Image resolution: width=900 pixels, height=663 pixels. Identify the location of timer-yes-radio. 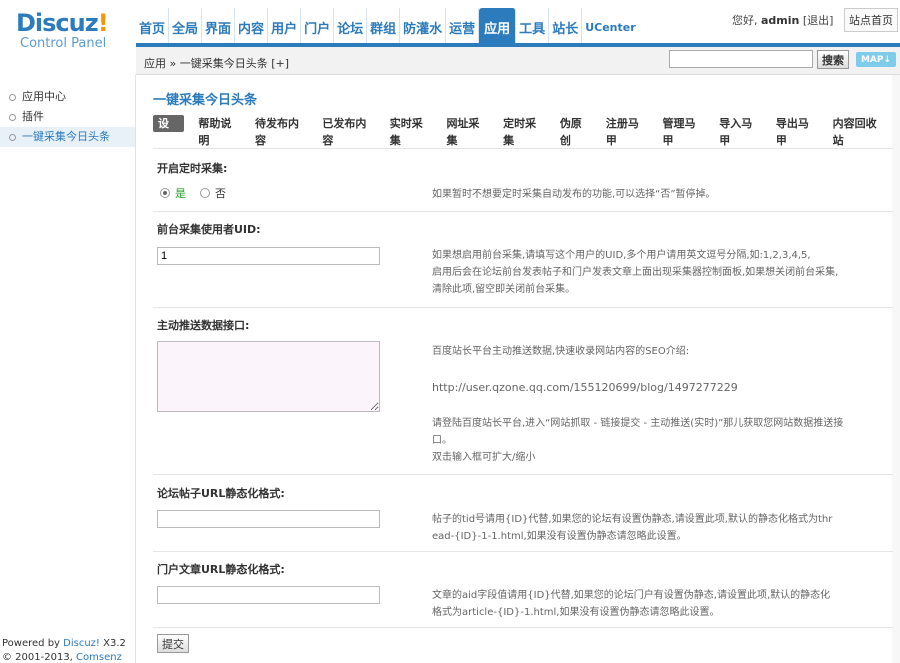
(165, 193).